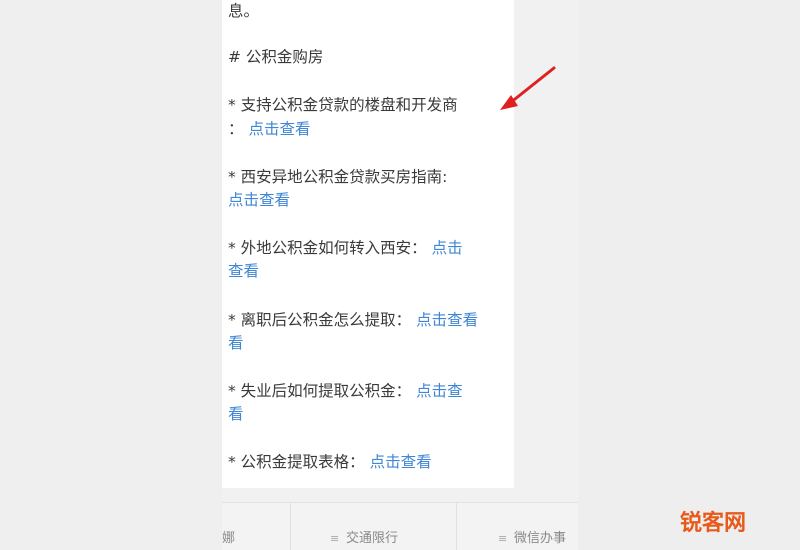 Image resolution: width=800 pixels, height=550 pixels. What do you see at coordinates (276, 57) in the screenshot?
I see `section-heading: # 公积金购房` at bounding box center [276, 57].